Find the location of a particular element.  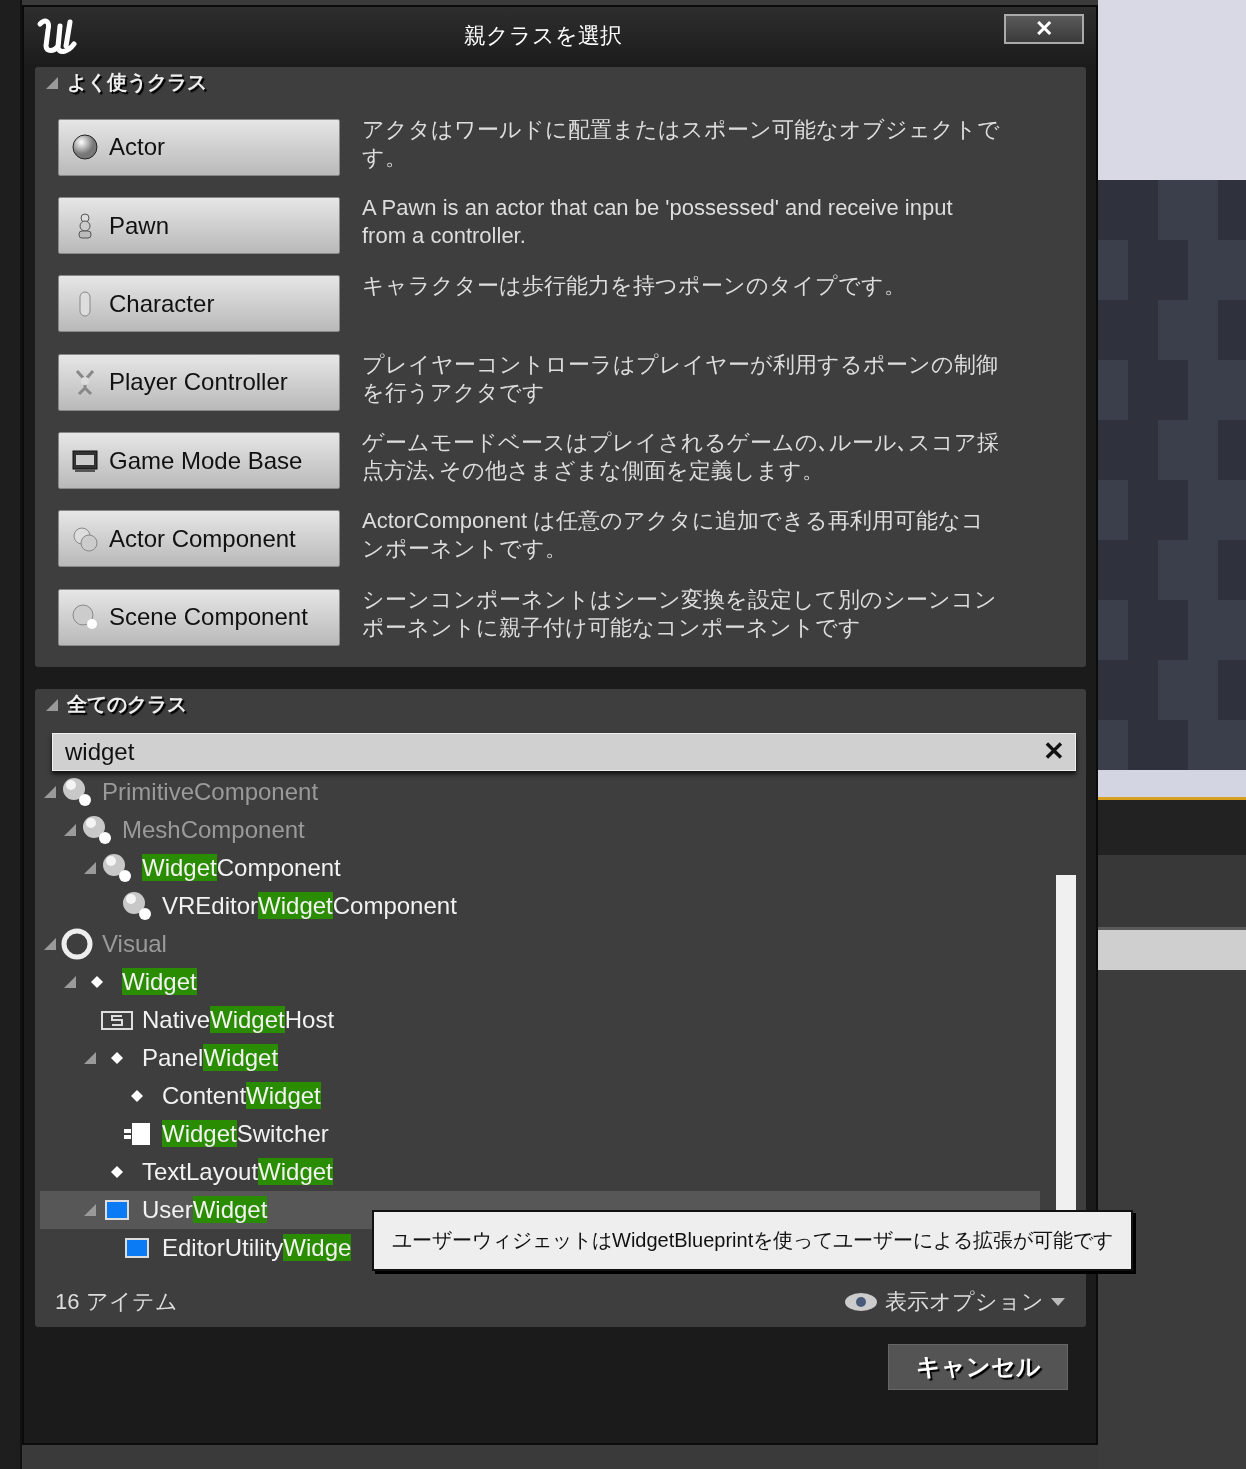

class-description: シーンコンポーネントはシーン変換を設定して別のシーンコンポーネントに親子付け可能なコンポーネントです is located at coordinates (680, 613).